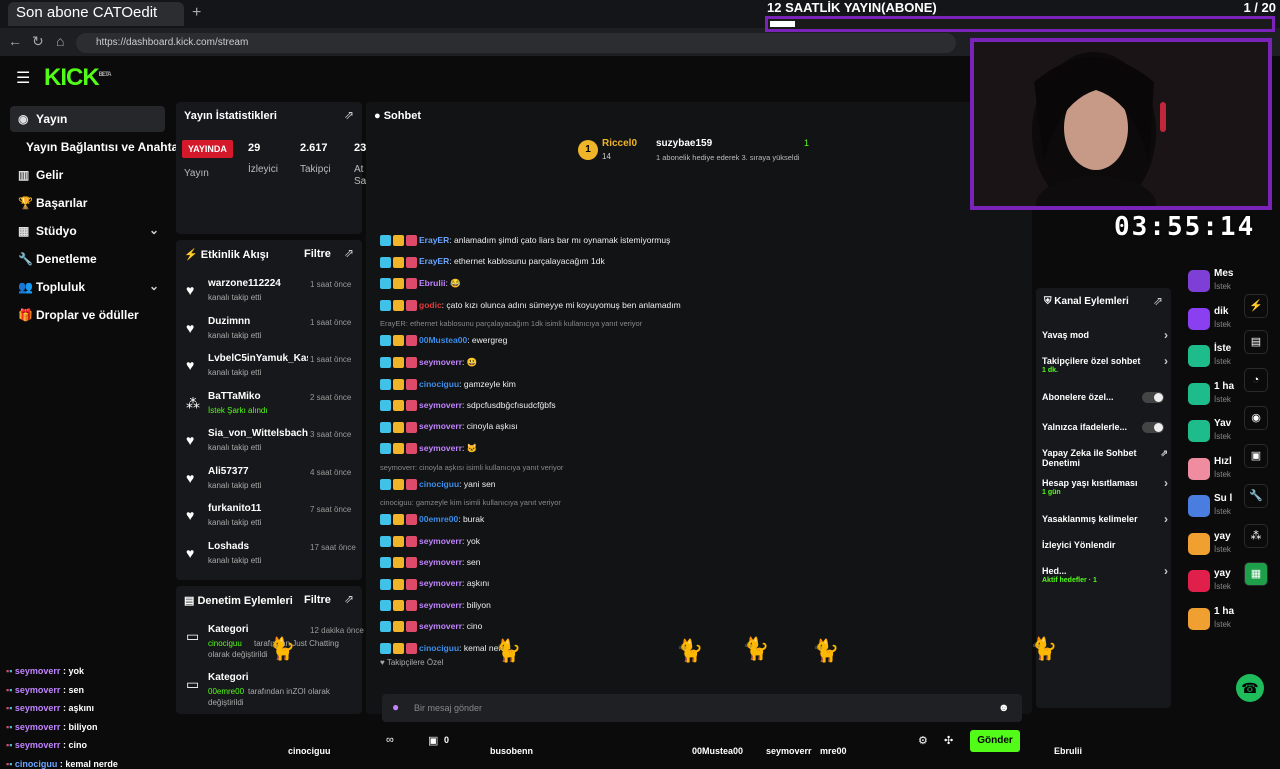 The width and height of the screenshot is (1280, 769). What do you see at coordinates (430, 305) in the screenshot?
I see `chat-username: godic` at bounding box center [430, 305].